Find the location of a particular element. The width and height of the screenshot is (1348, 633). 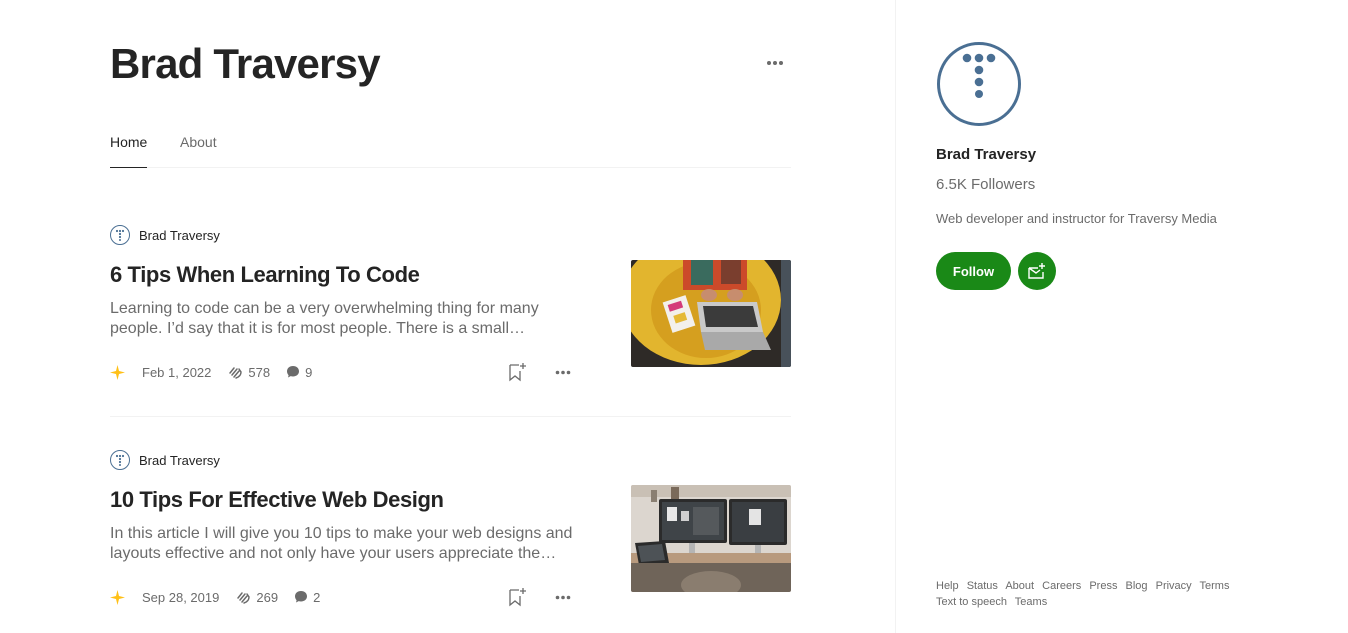

followers-count: 6.5K Followers is located at coordinates (985, 184).